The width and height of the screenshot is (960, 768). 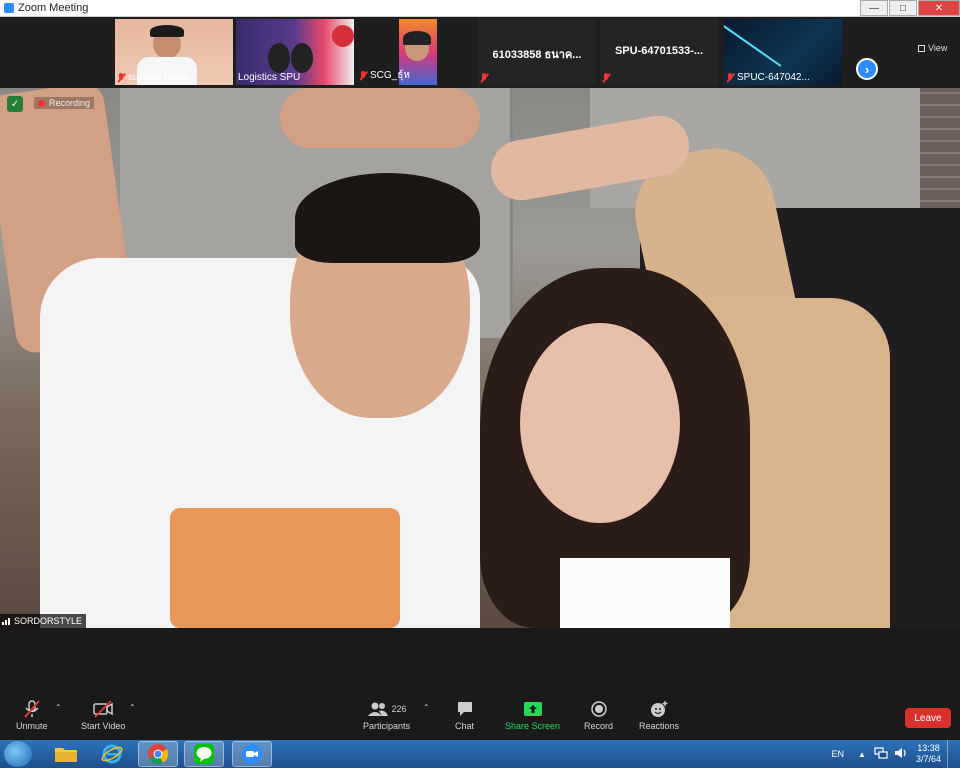 I want to click on recording-label: Recording, so click(x=70, y=103).